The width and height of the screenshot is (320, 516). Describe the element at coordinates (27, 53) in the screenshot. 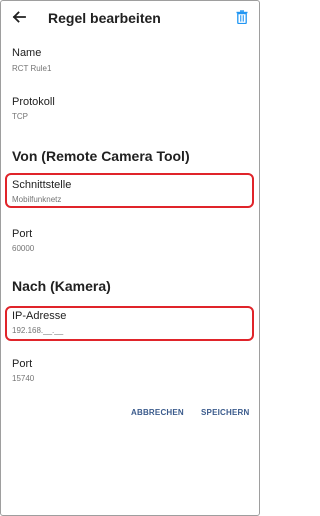

I see `name-label: Name` at that location.